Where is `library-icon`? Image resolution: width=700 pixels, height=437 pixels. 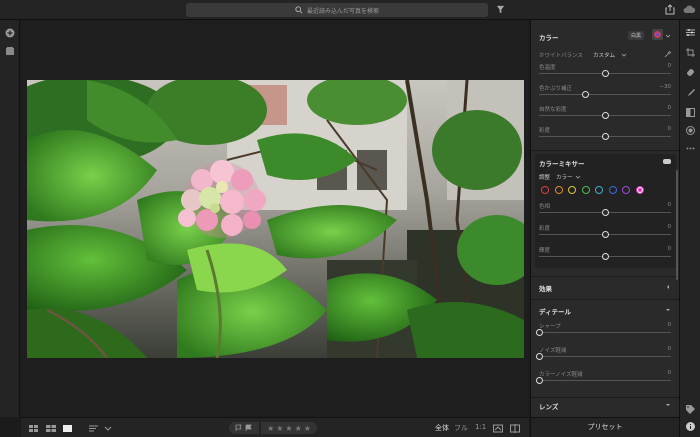
library-icon is located at coordinates (10, 51).